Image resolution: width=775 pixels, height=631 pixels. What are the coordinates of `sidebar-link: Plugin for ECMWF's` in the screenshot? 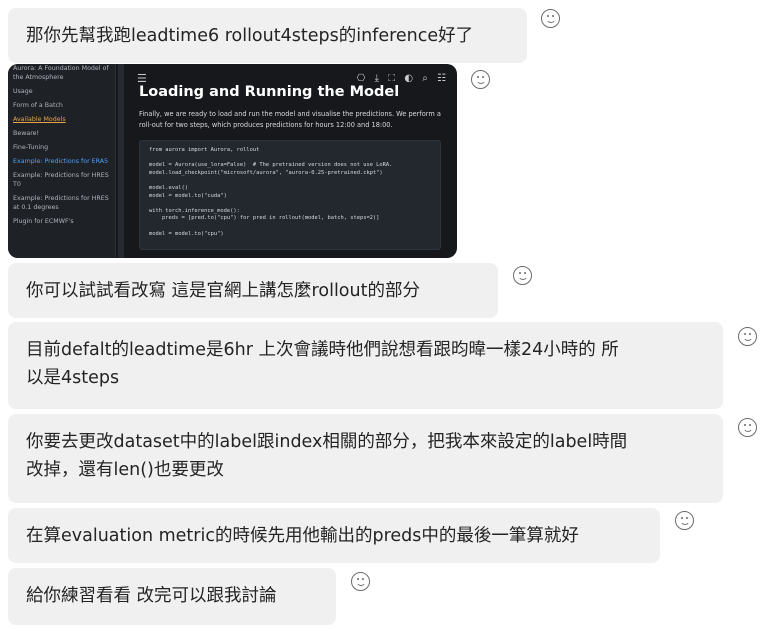 It's located at (43, 221).